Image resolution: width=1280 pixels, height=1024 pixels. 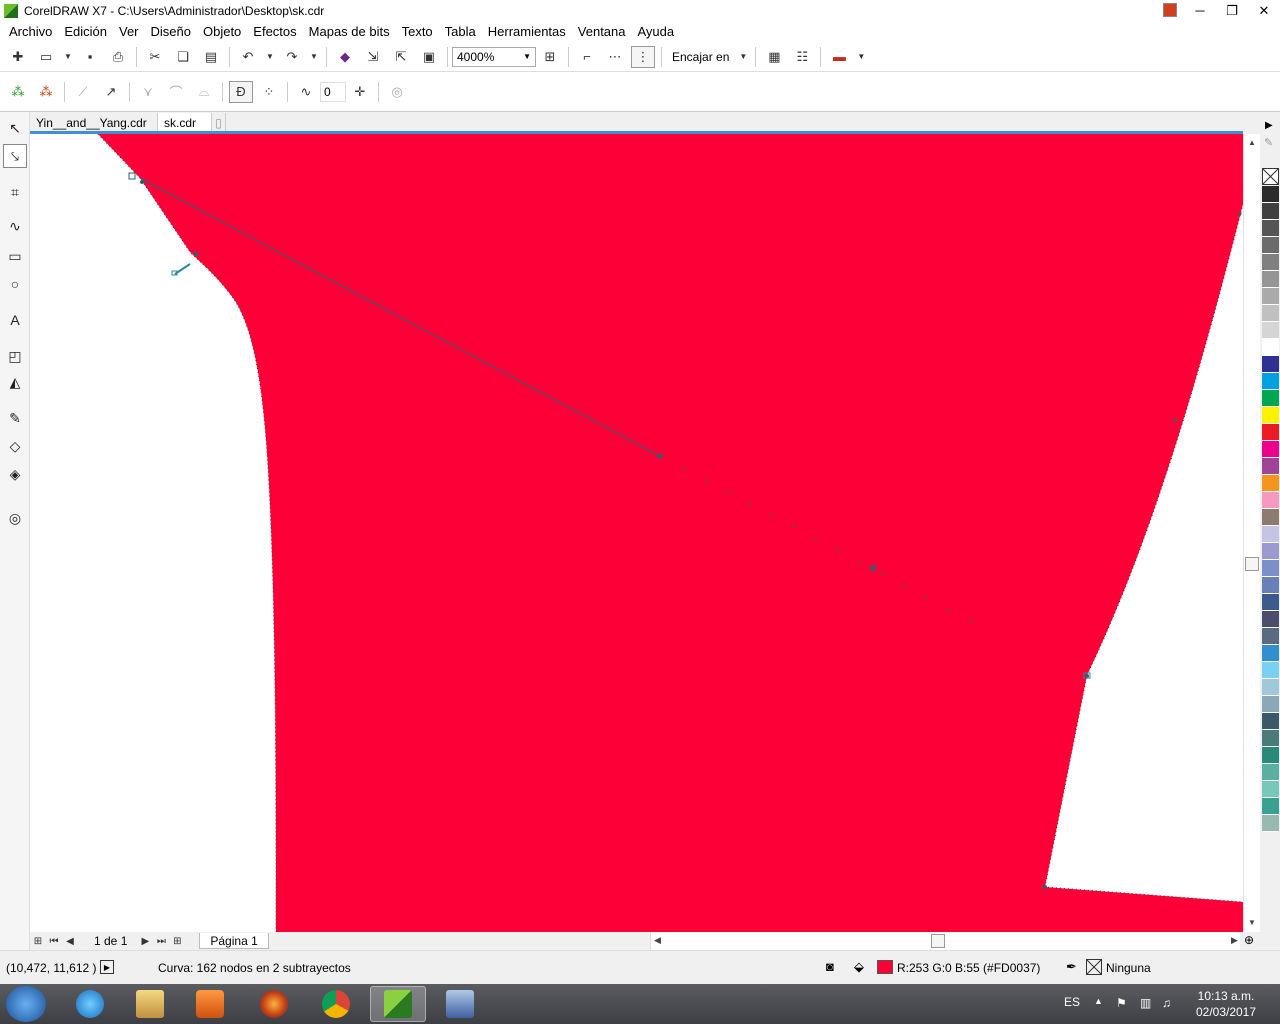 What do you see at coordinates (527, 31) in the screenshot?
I see `menu-herramientas: Herramientas` at bounding box center [527, 31].